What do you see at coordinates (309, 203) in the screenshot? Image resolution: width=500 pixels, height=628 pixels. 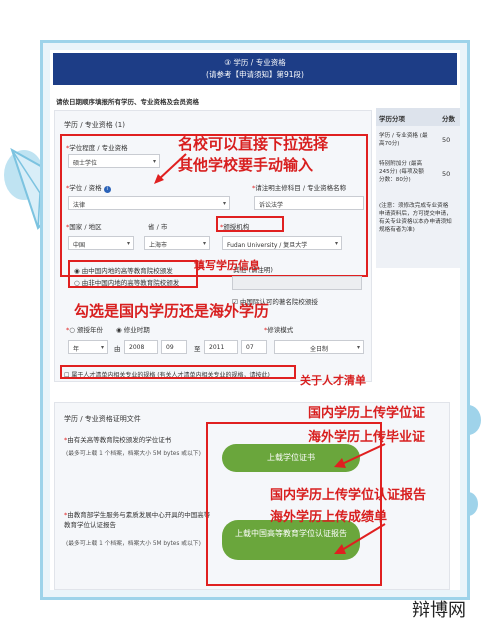 I see `major-input: 诉讼法学` at bounding box center [309, 203].